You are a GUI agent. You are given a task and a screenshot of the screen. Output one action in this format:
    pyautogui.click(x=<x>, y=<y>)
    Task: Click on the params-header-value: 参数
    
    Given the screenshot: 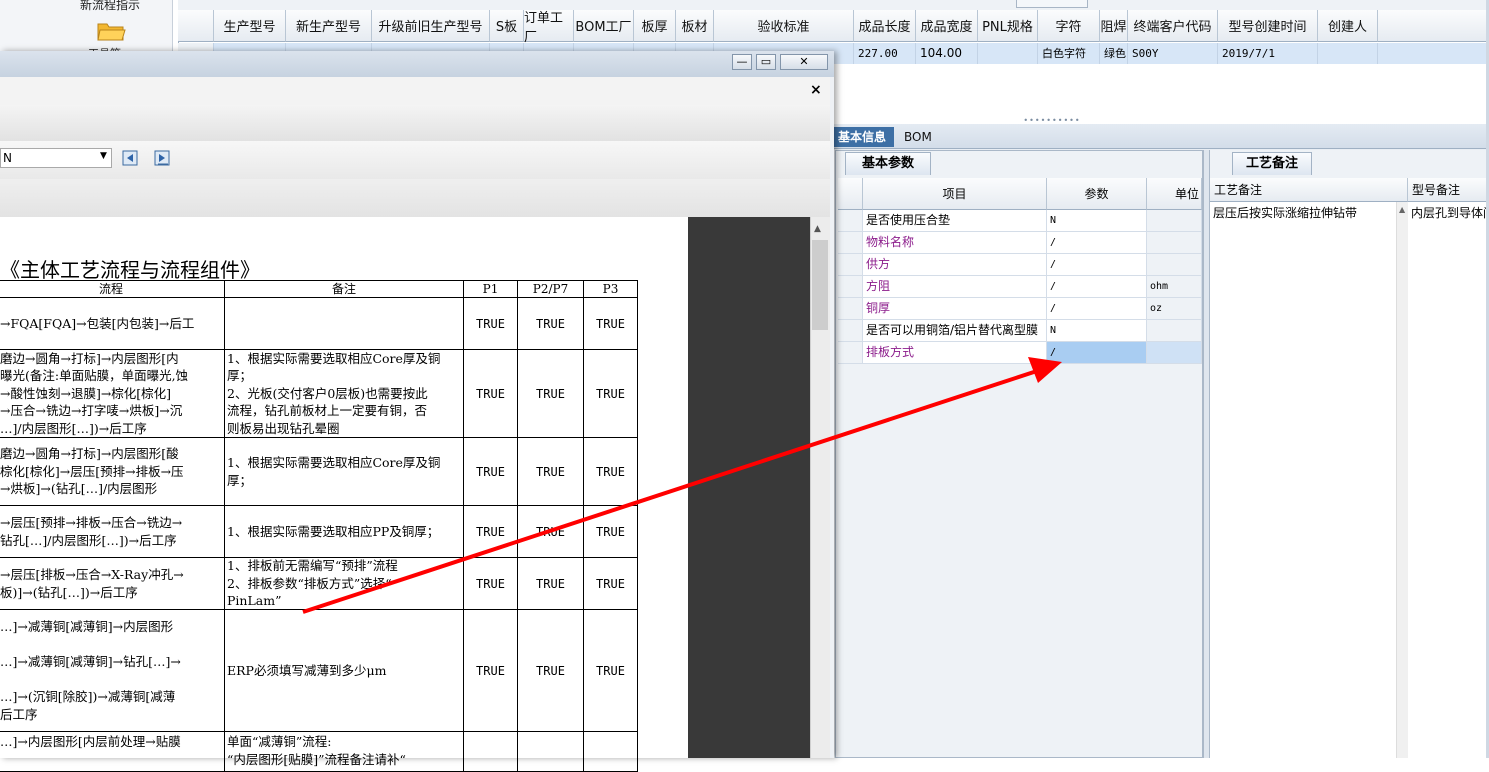 What is the action you would take?
    pyautogui.click(x=1097, y=194)
    